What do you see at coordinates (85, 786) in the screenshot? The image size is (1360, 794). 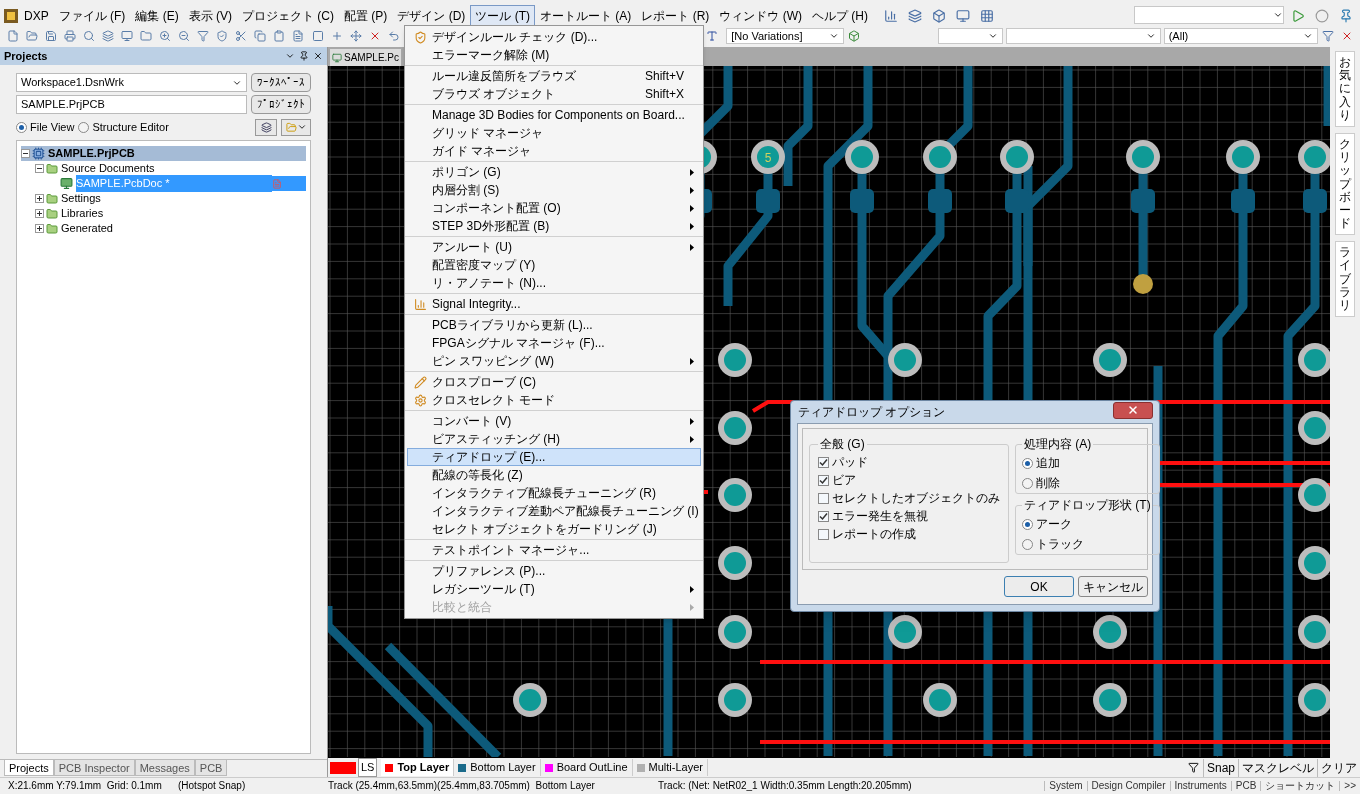 I see `status-text: X:21.6mm Y:79.1mm Grid: 0.1mm` at bounding box center [85, 786].